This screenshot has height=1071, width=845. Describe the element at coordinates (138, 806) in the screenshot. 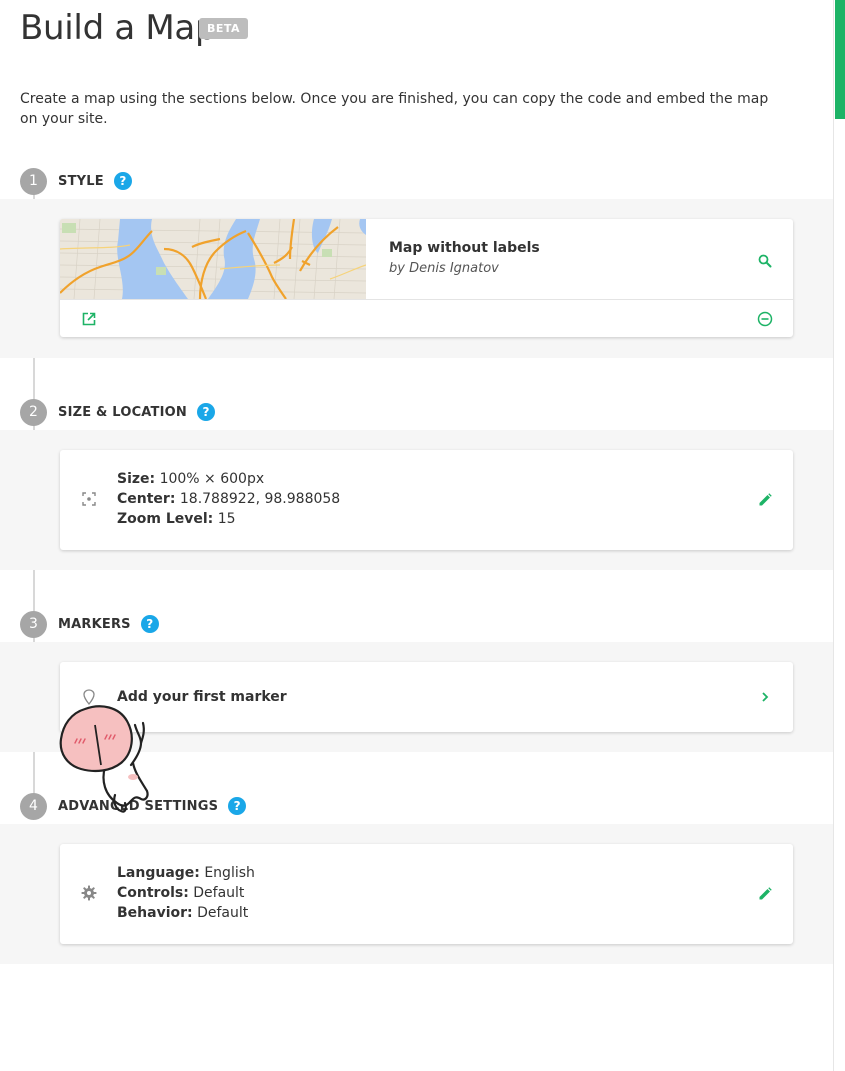

I see `step-title: ADVANCED SETTINGS` at that location.